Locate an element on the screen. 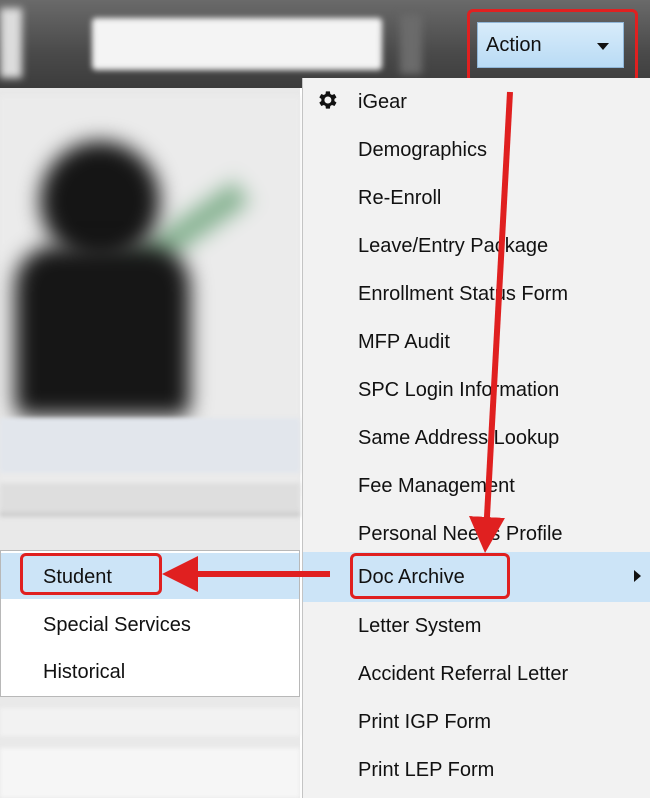  chevron-down-icon is located at coordinates (603, 46).